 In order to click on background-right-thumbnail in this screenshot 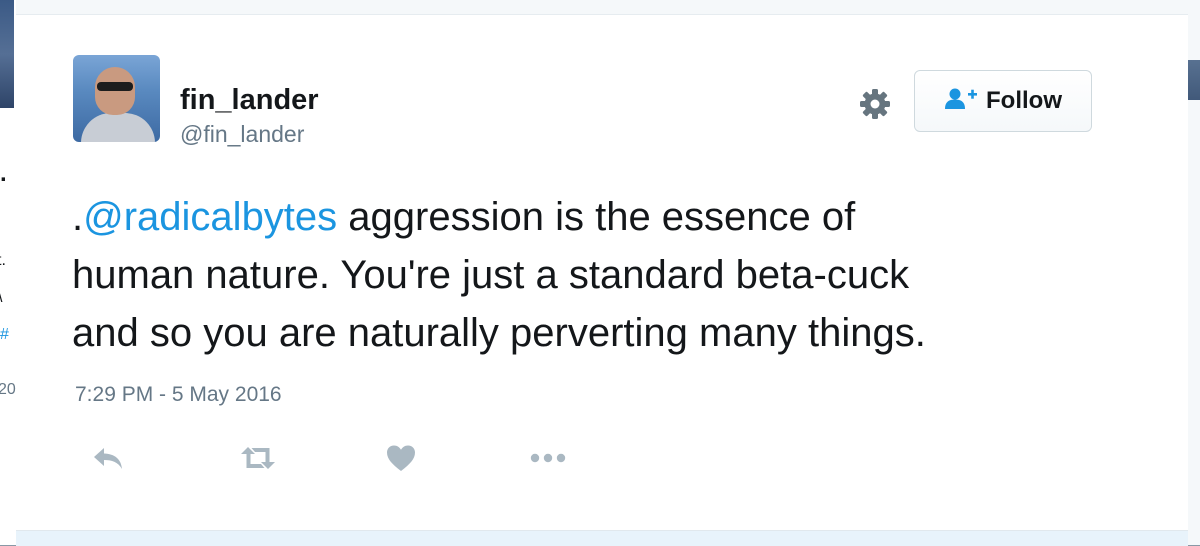, I will do `click(1194, 80)`.